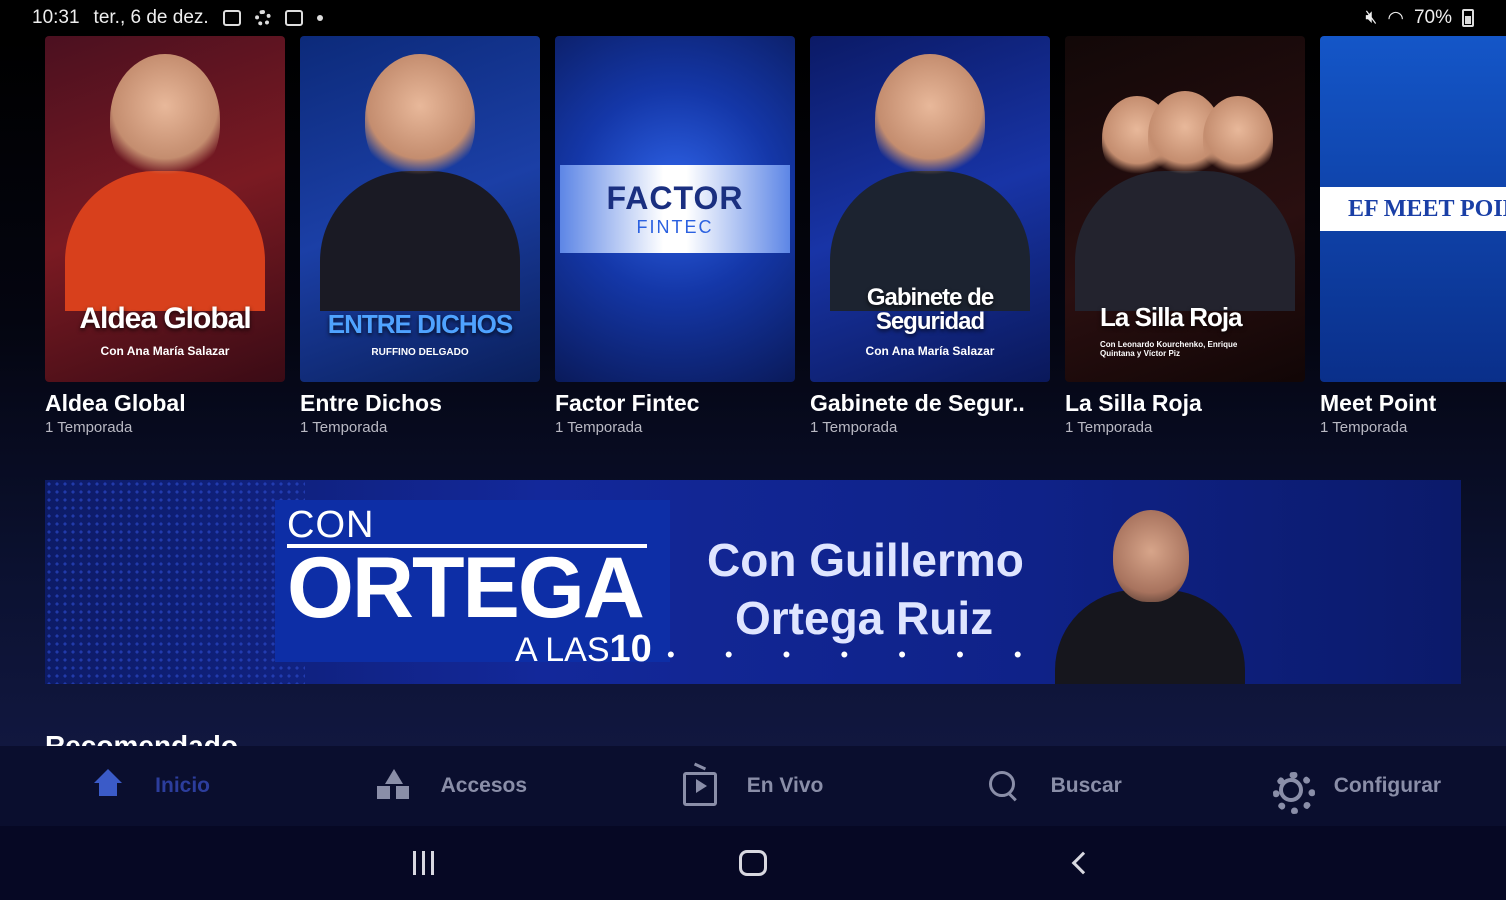  What do you see at coordinates (293, 18) in the screenshot?
I see `check-notification-icon` at bounding box center [293, 18].